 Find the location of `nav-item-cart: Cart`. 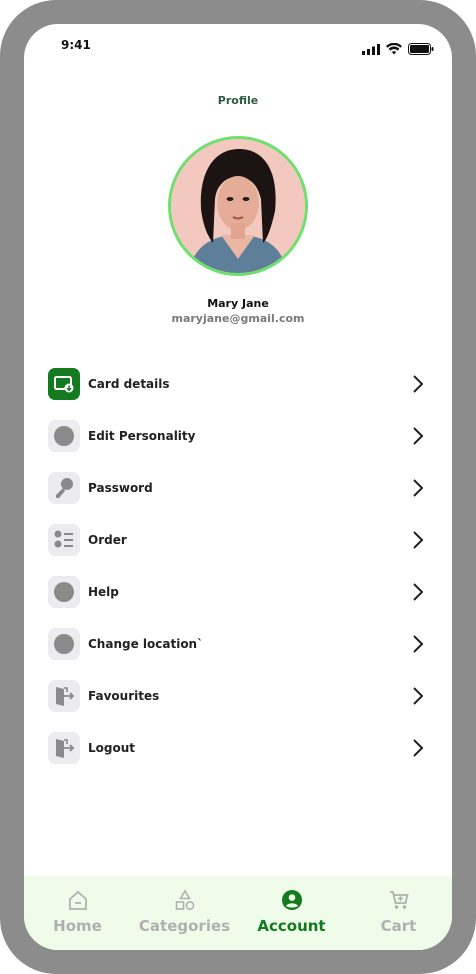

nav-item-cart: Cart is located at coordinates (399, 911).